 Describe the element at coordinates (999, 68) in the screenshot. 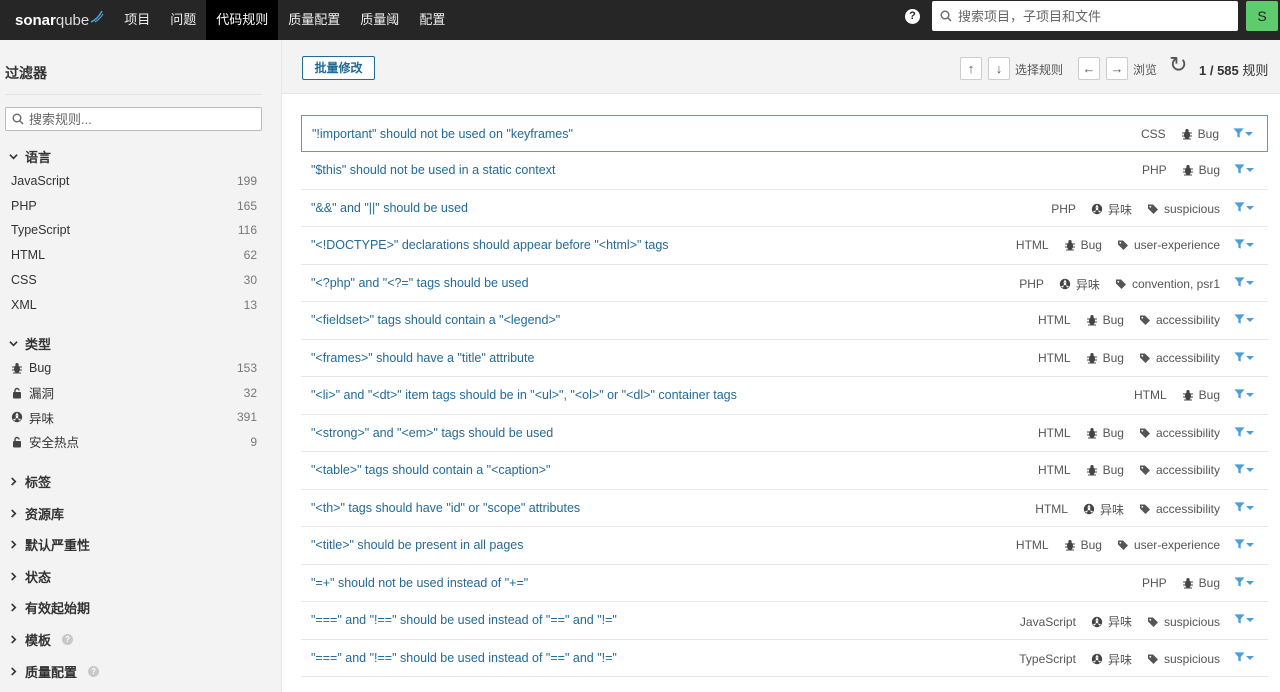

I see `select-down-button: ↓` at that location.